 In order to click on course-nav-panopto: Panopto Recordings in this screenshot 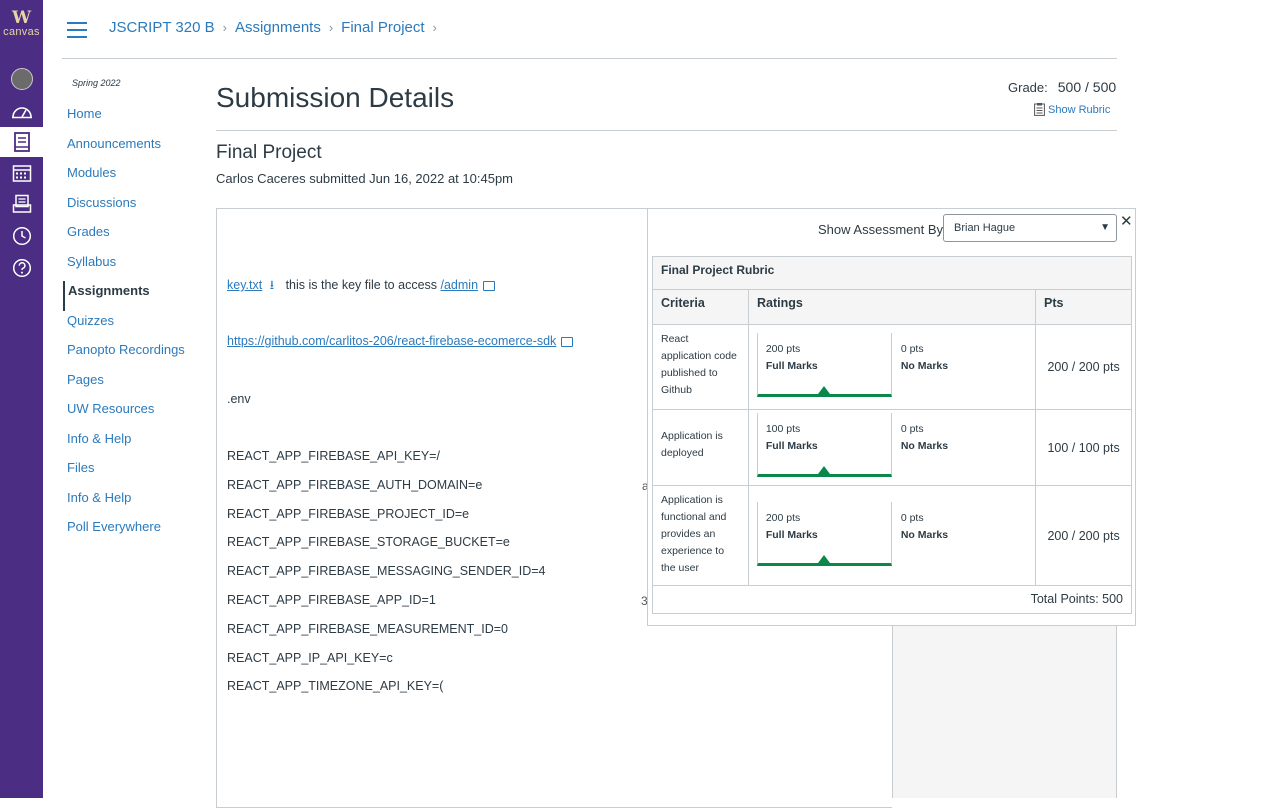, I will do `click(126, 355)`.